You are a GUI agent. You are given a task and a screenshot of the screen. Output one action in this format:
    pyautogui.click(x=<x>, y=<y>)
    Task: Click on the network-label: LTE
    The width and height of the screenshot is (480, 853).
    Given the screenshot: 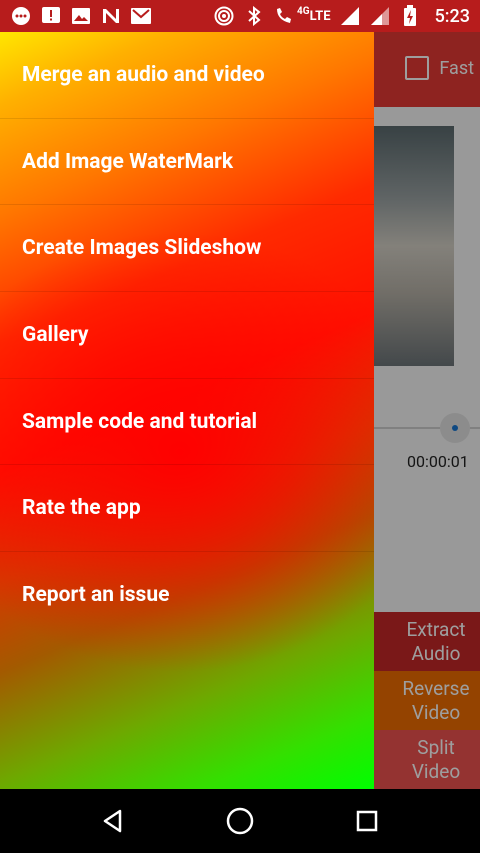 What is the action you would take?
    pyautogui.click(x=320, y=16)
    